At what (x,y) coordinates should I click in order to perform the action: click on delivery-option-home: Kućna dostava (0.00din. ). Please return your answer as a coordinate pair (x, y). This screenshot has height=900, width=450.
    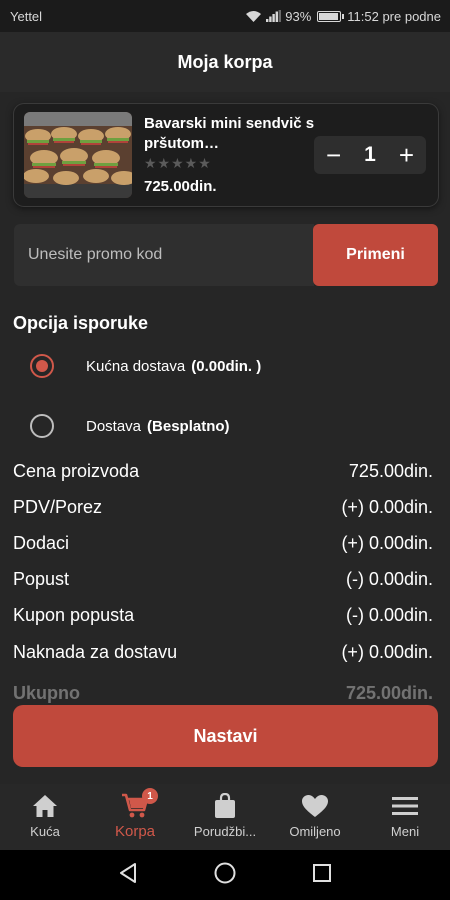
    Looking at the image, I should click on (145, 366).